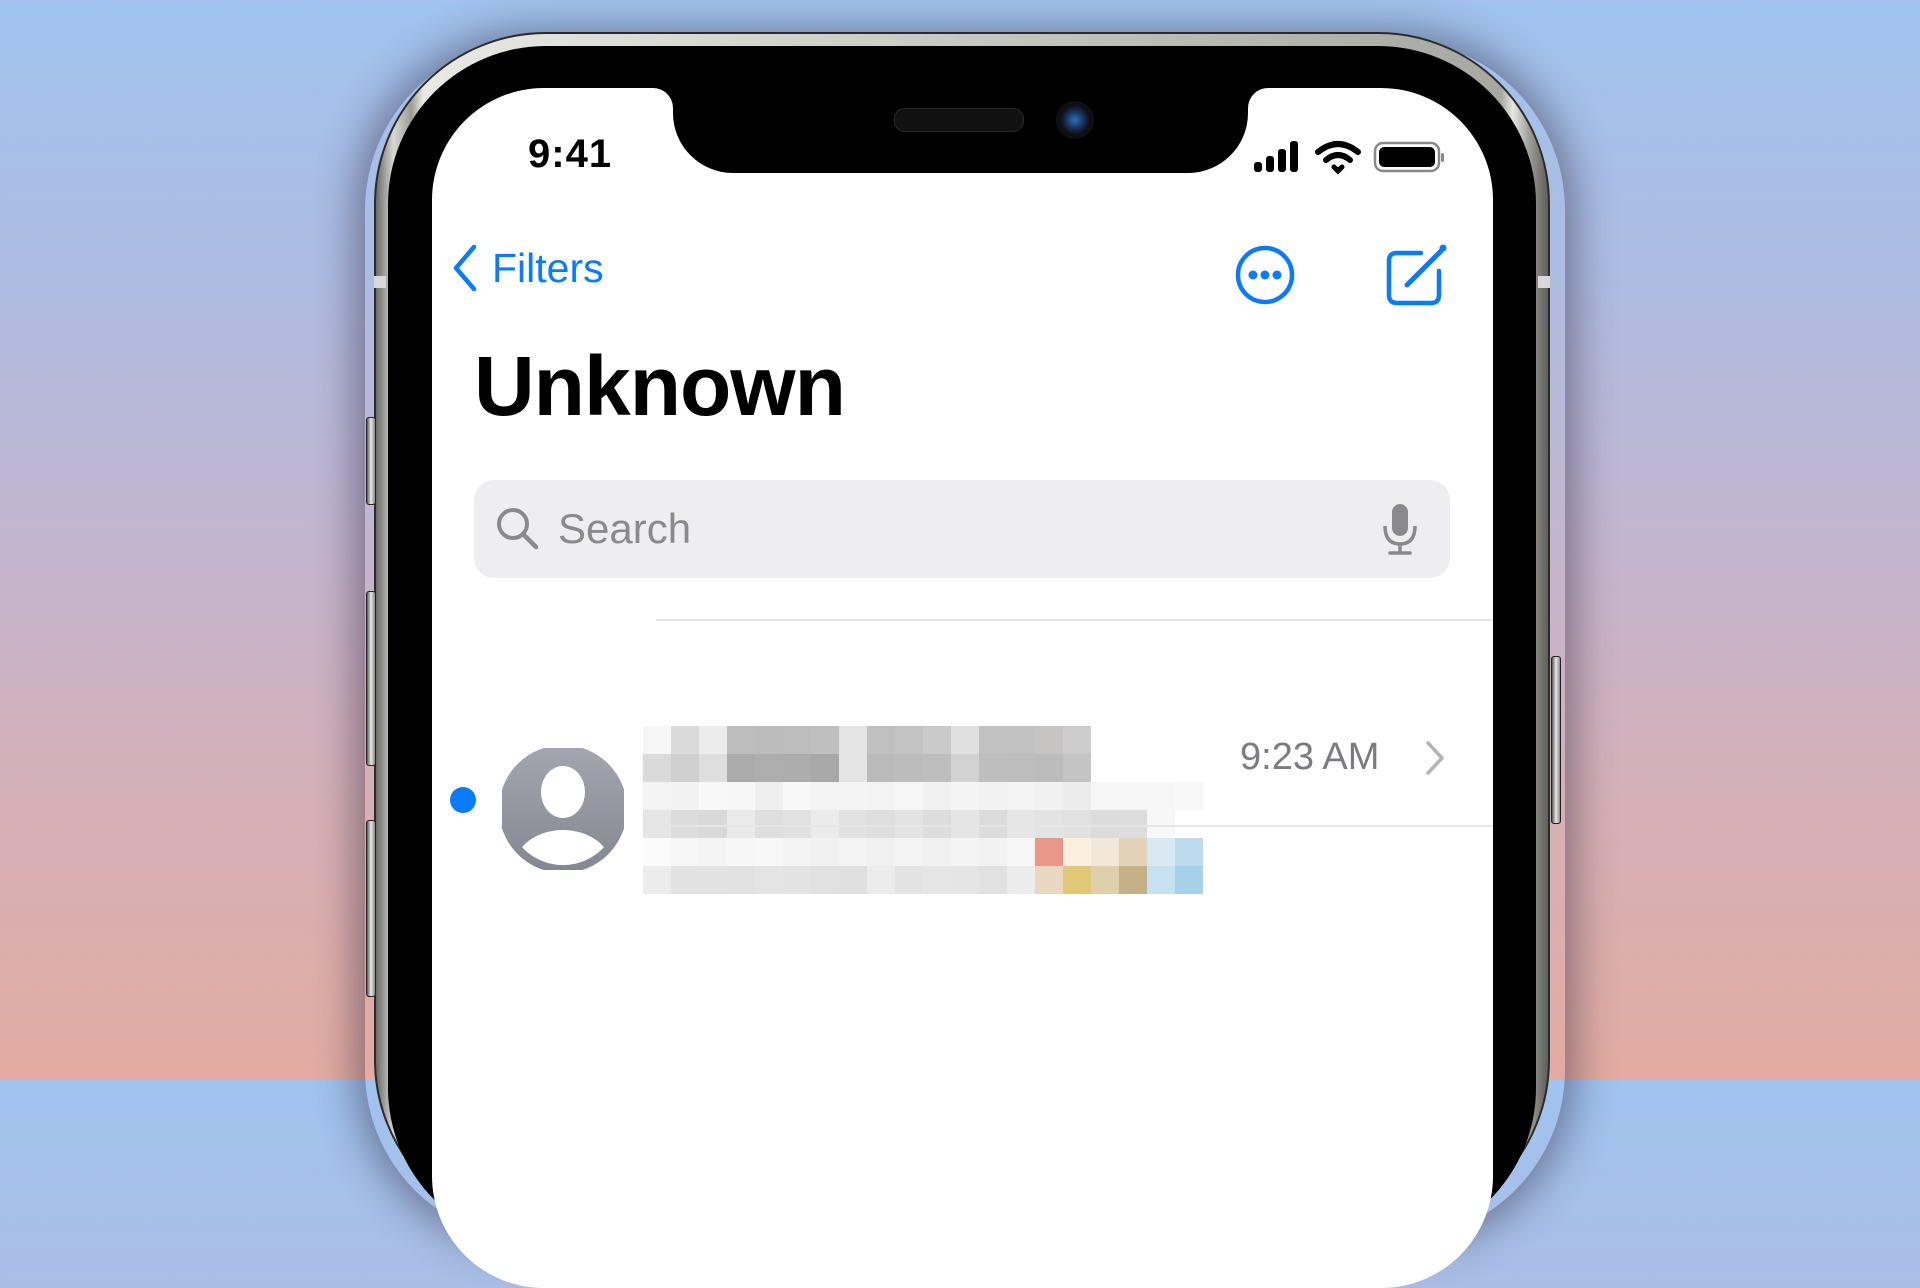  I want to click on notch, so click(960, 130).